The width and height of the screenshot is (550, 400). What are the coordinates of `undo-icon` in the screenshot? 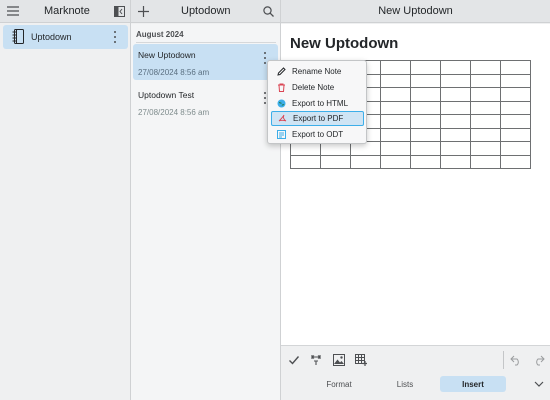 It's located at (516, 360).